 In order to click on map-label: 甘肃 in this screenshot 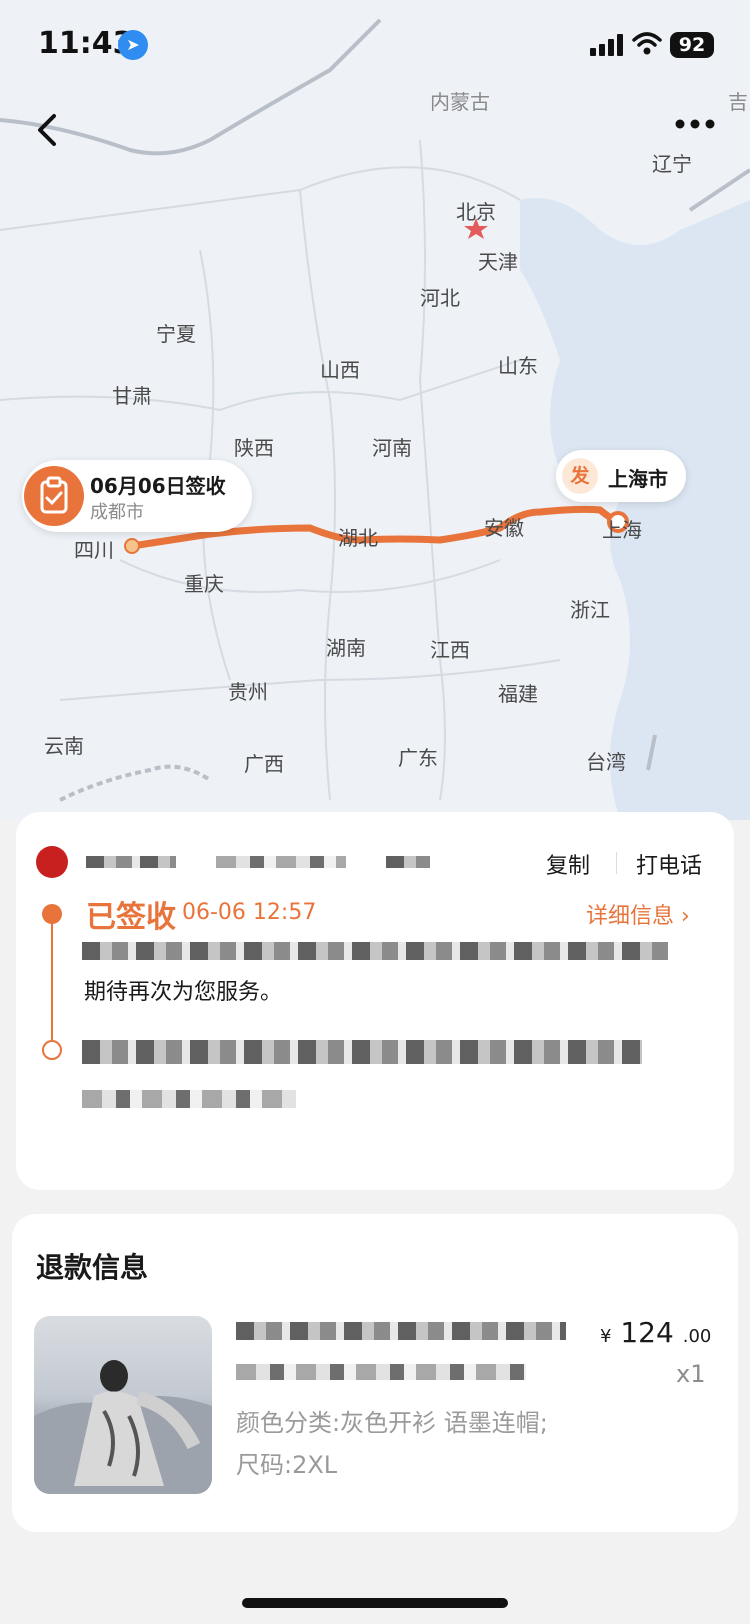, I will do `click(132, 396)`.